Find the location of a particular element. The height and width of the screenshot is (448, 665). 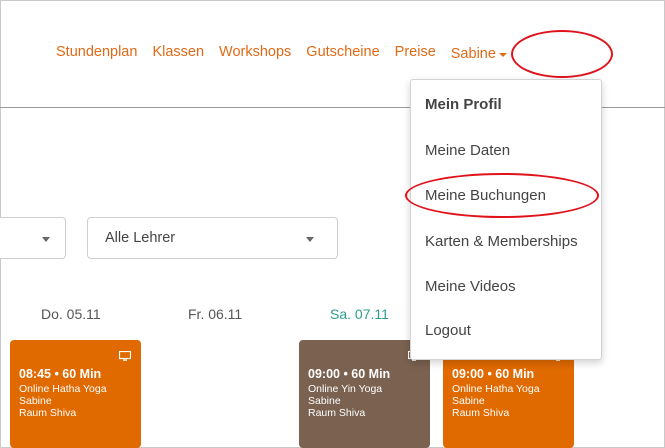

class-title: Online Yin Yoga is located at coordinates (345, 389).